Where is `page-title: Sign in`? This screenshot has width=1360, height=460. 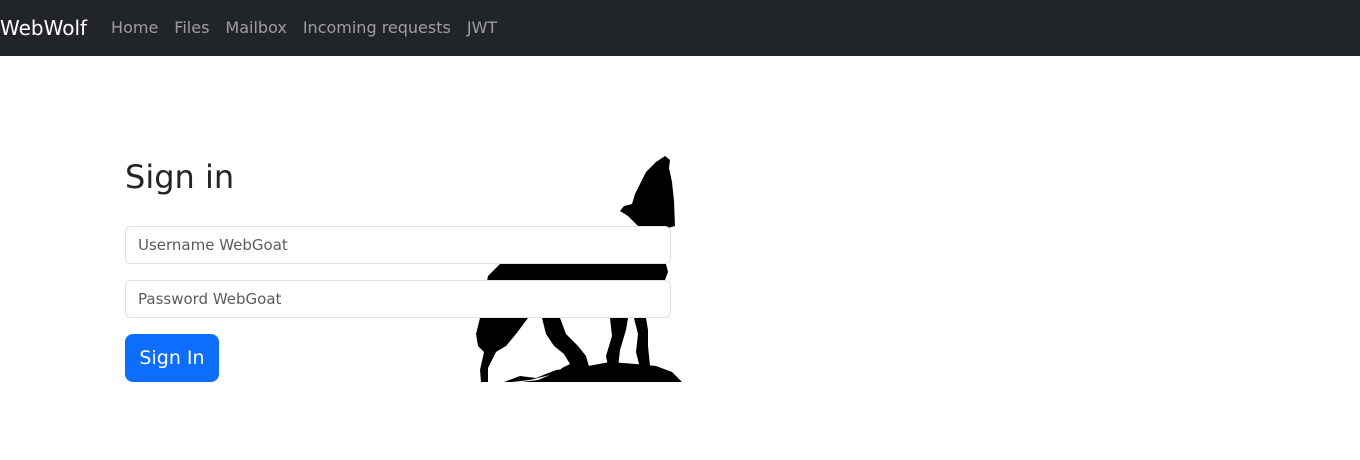
page-title: Sign in is located at coordinates (180, 177).